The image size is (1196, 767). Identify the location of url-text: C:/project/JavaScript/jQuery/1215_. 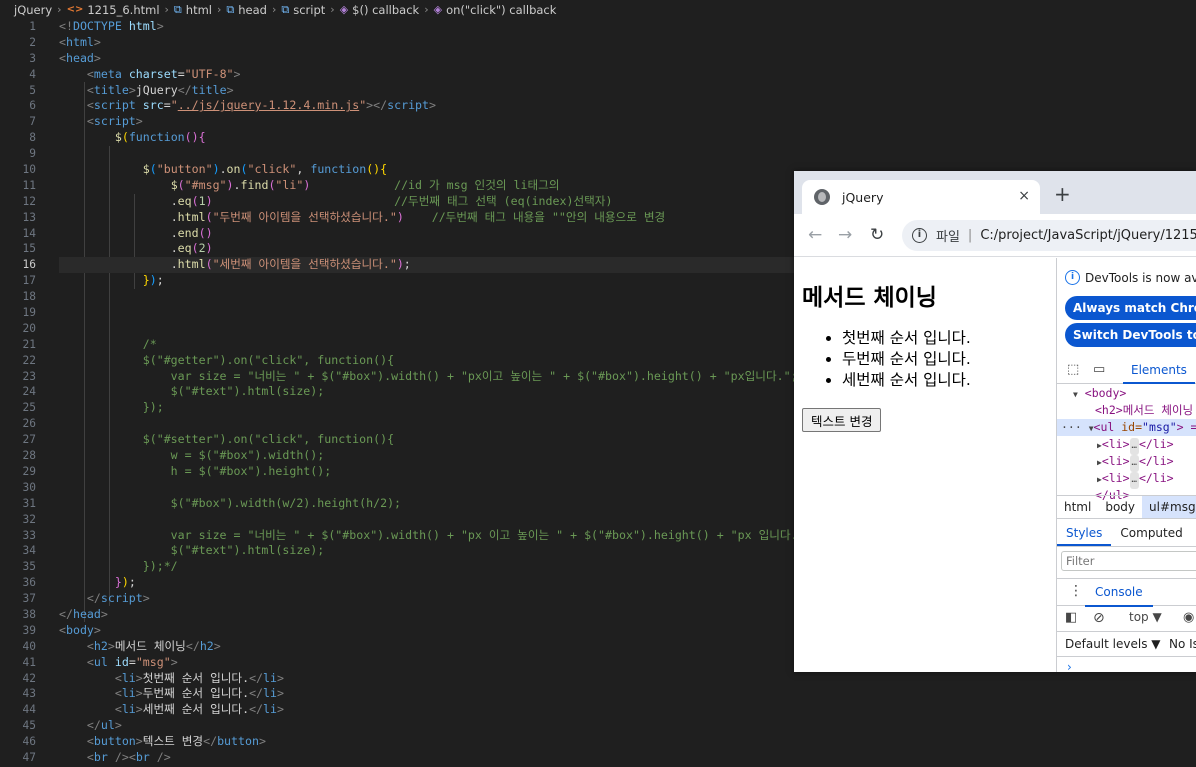
(1088, 235).